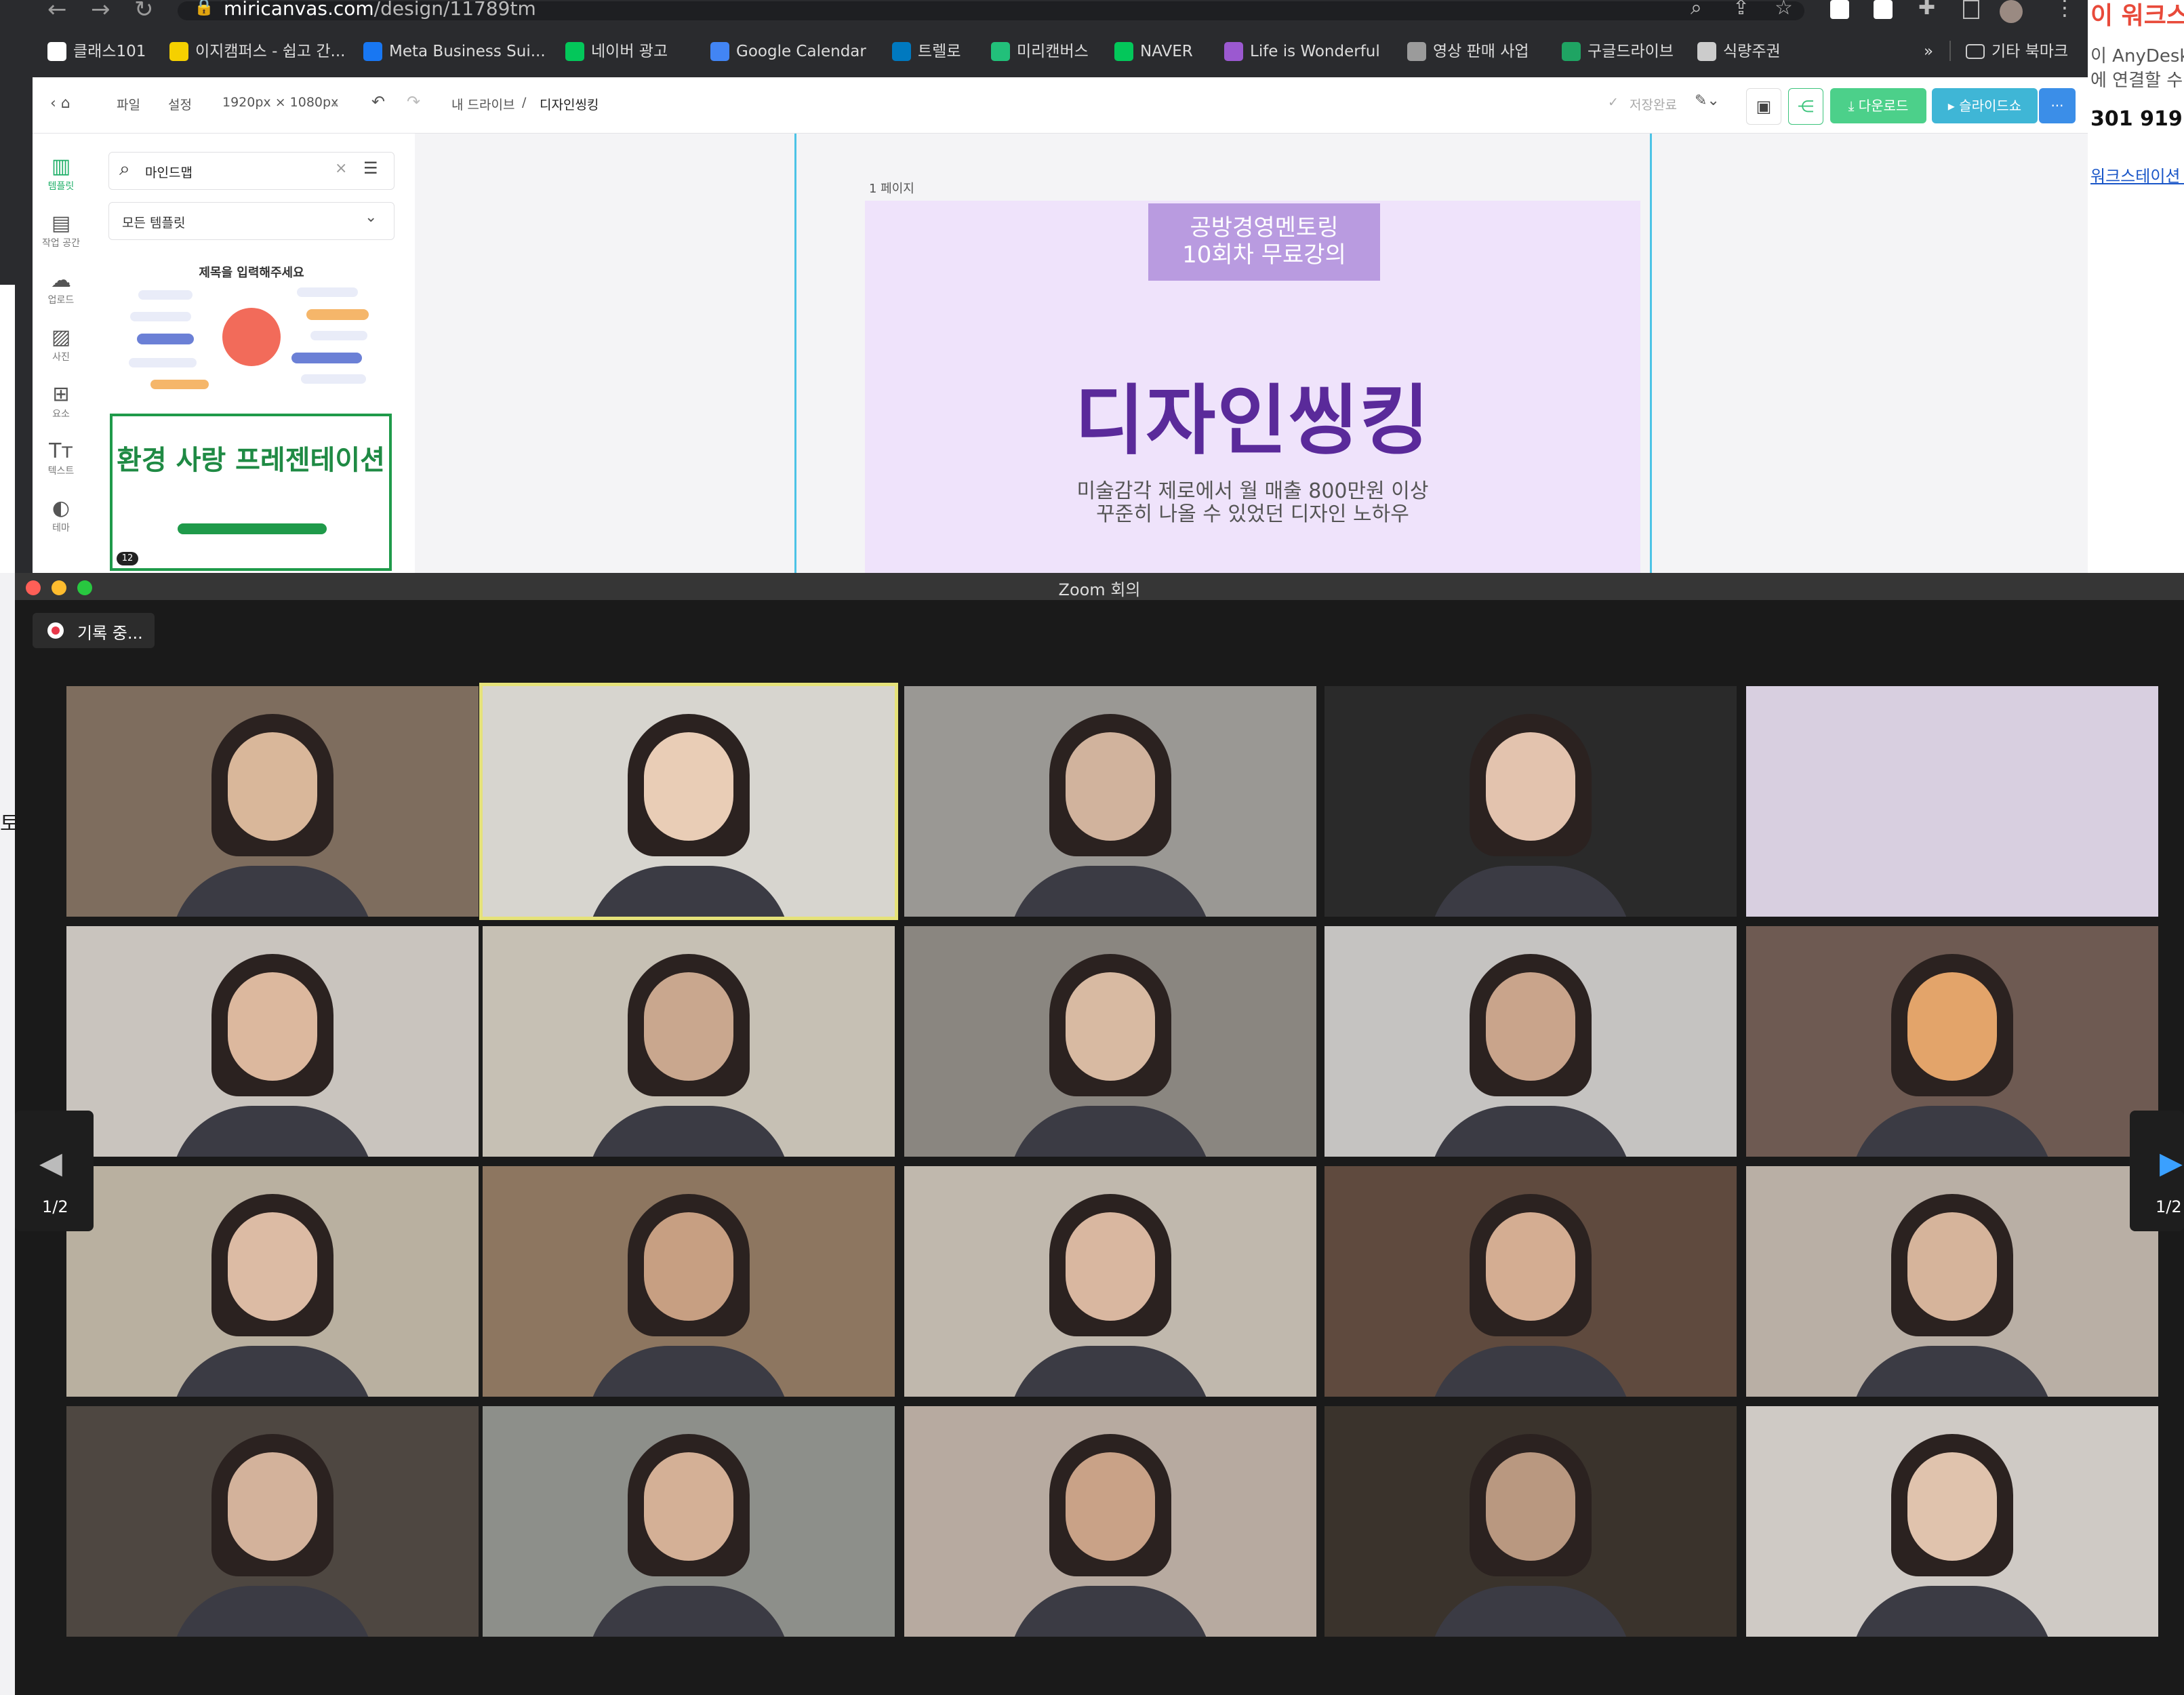 The height and width of the screenshot is (1695, 2184). Describe the element at coordinates (482, 104) in the screenshot. I see `breadcrumb-root: 내 드라이브` at that location.